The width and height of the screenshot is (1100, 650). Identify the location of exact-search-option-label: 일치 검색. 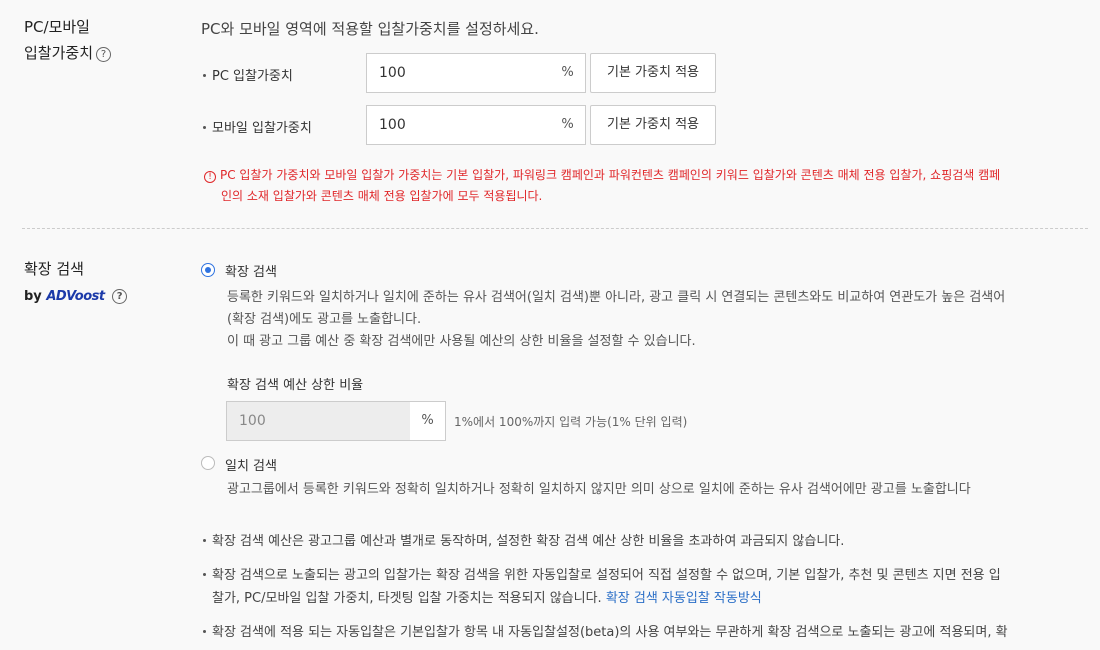
(251, 464).